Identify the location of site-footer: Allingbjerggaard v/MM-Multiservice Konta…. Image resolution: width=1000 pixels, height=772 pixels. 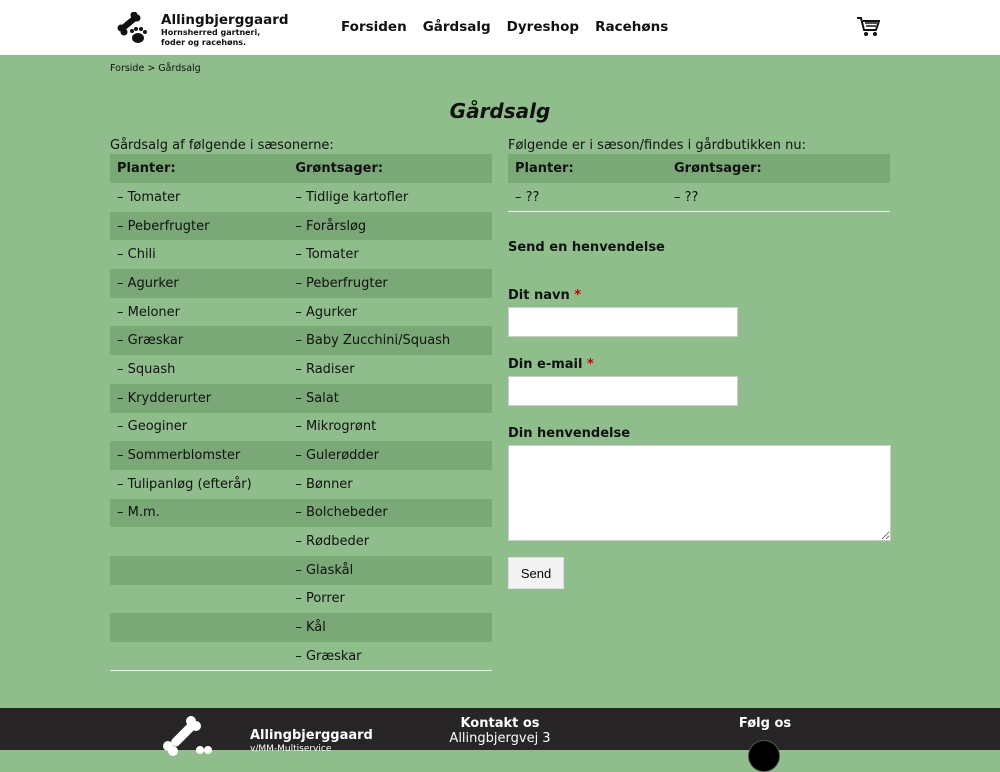
(500, 740).